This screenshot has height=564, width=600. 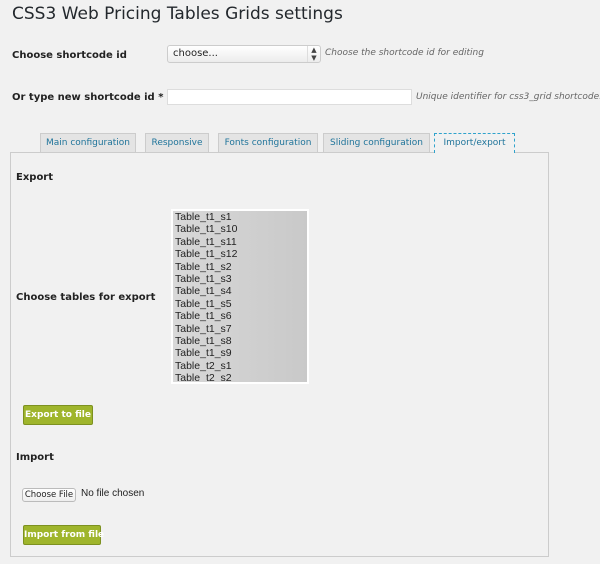 I want to click on table-option: Table_t1_s9, so click(x=241, y=353).